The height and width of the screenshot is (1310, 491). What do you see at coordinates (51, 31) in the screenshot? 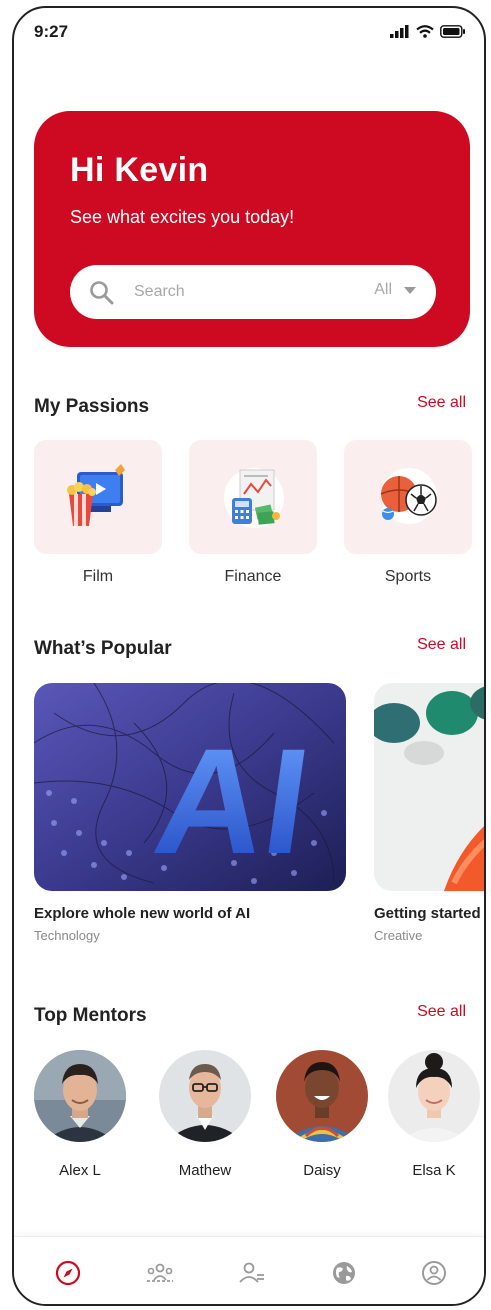
I see `status-time: 9:27` at bounding box center [51, 31].